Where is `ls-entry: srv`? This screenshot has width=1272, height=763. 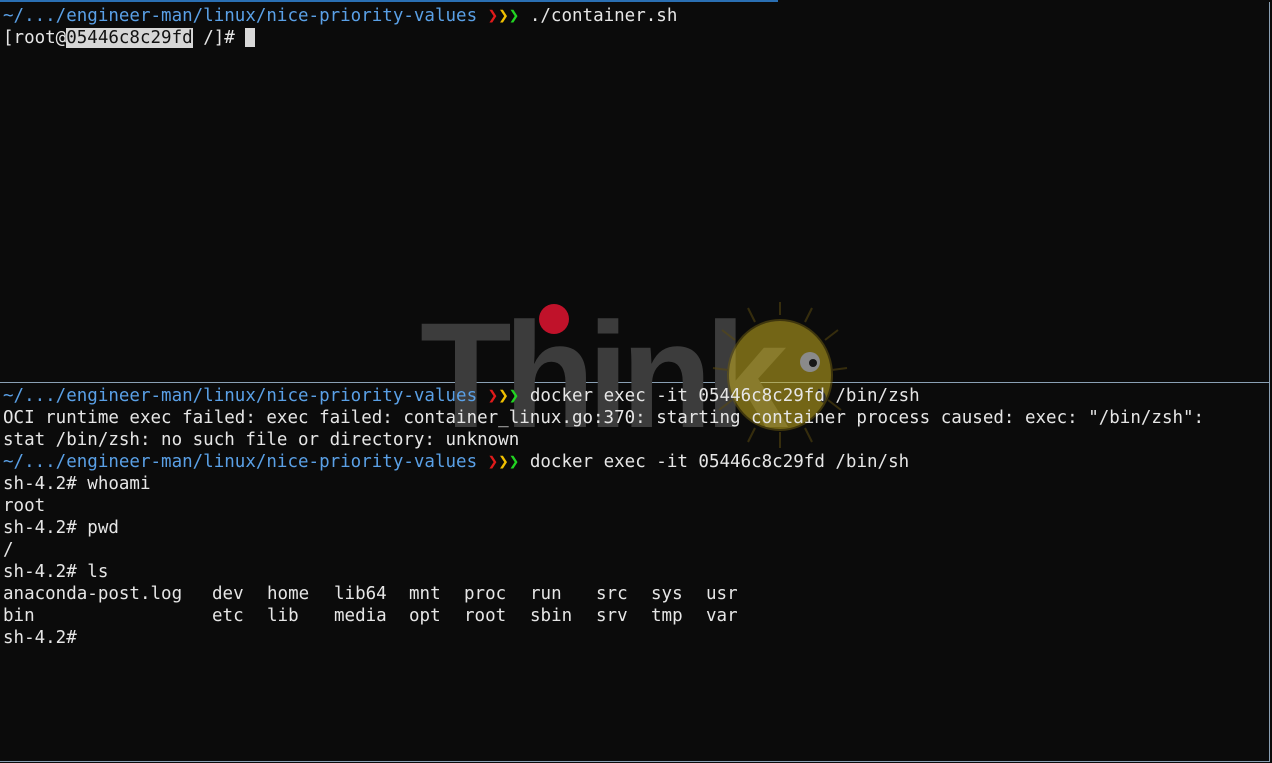
ls-entry: srv is located at coordinates (612, 616).